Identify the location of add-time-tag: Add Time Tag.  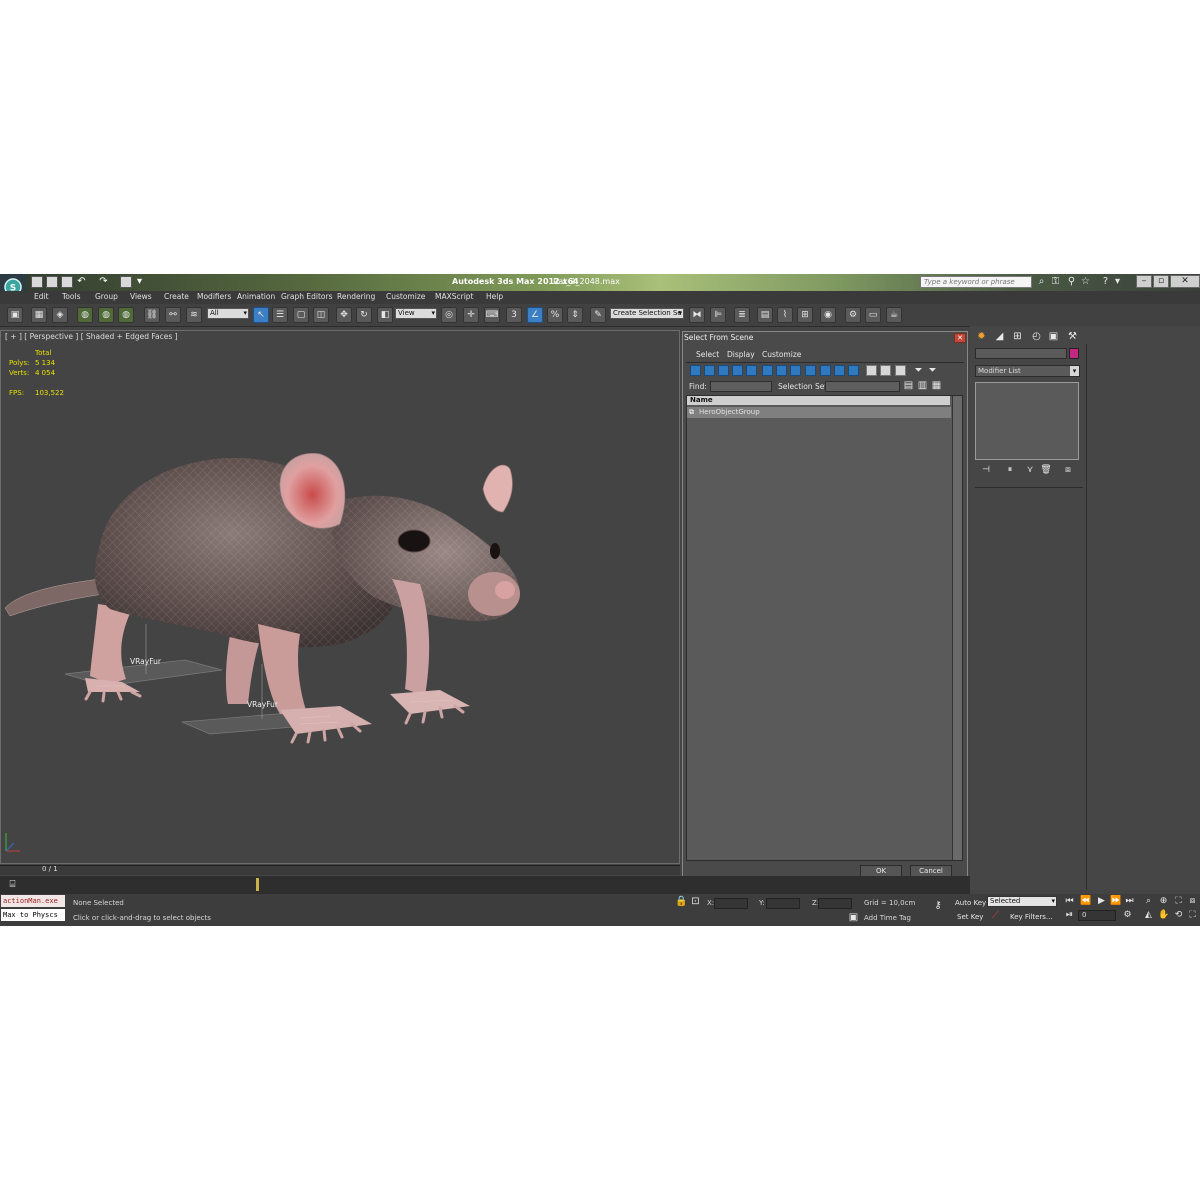
(887, 918).